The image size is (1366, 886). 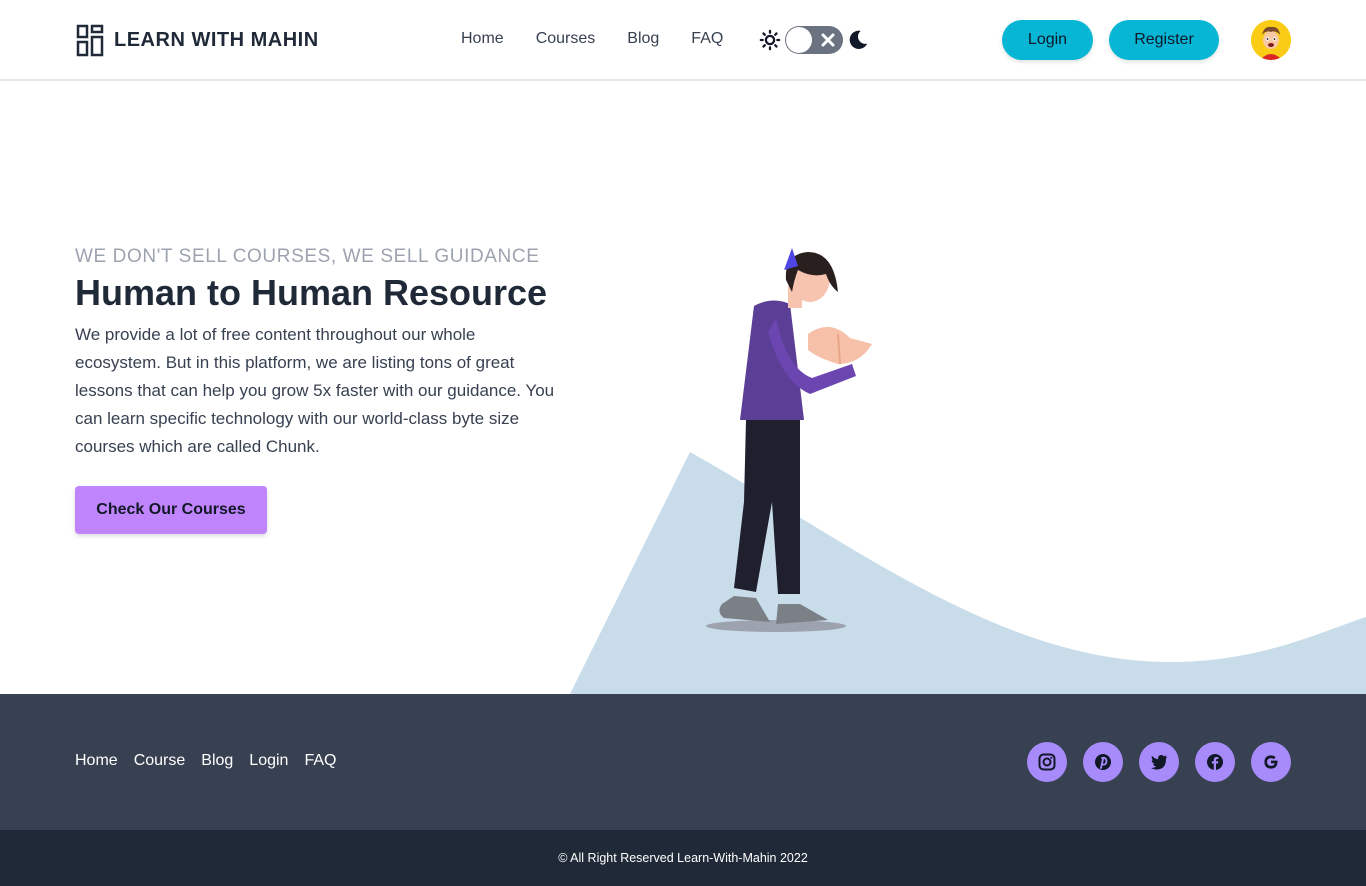 I want to click on user-avatar-icon, so click(x=1271, y=40).